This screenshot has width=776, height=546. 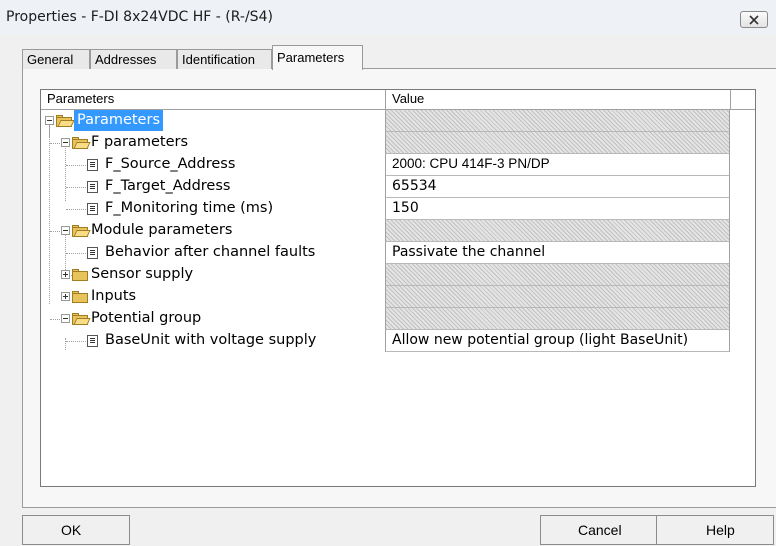 What do you see at coordinates (211, 340) in the screenshot?
I see `tree-row-label: BaseUnit with voltage supply` at bounding box center [211, 340].